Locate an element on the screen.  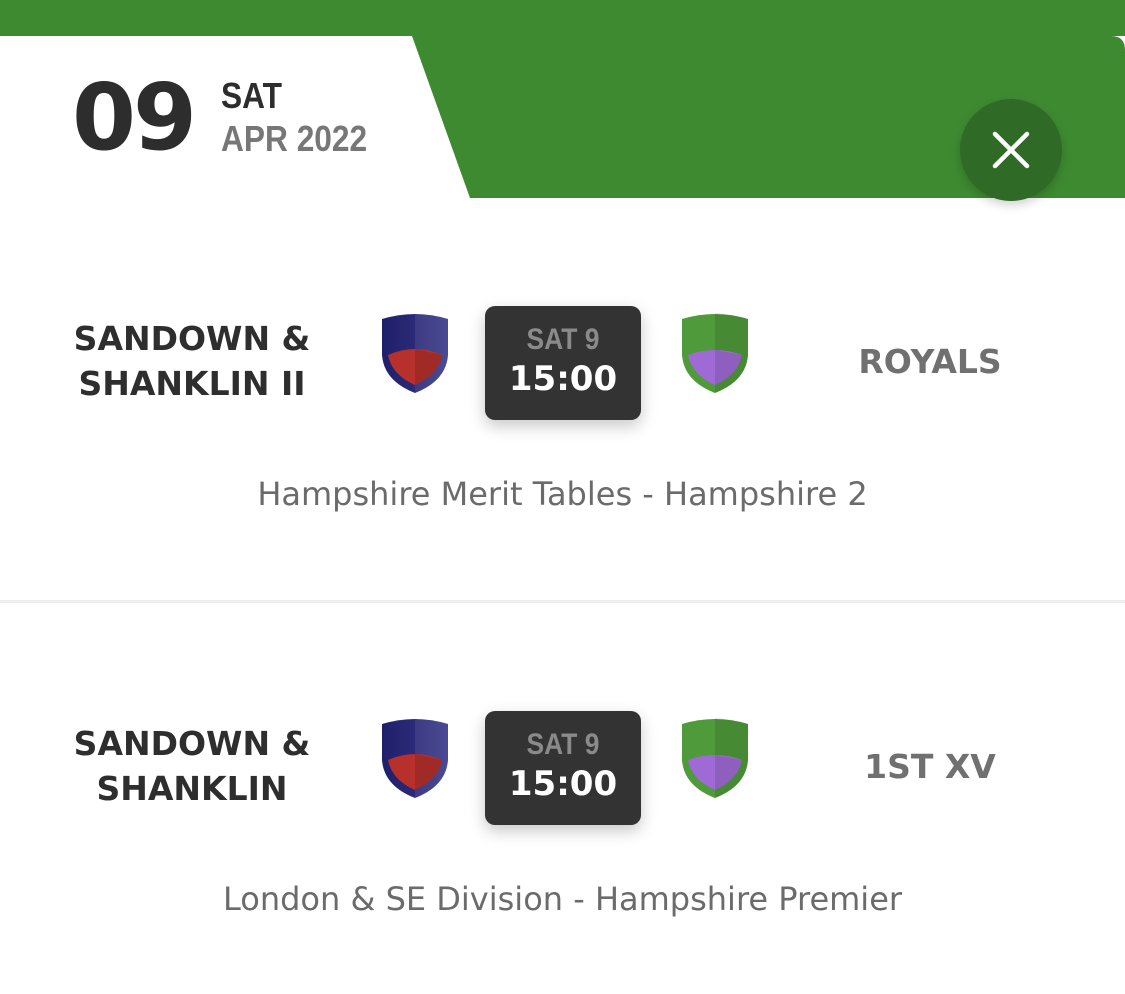
home-team-name: SANDOWN & SHANKLIN is located at coordinates (192, 766).